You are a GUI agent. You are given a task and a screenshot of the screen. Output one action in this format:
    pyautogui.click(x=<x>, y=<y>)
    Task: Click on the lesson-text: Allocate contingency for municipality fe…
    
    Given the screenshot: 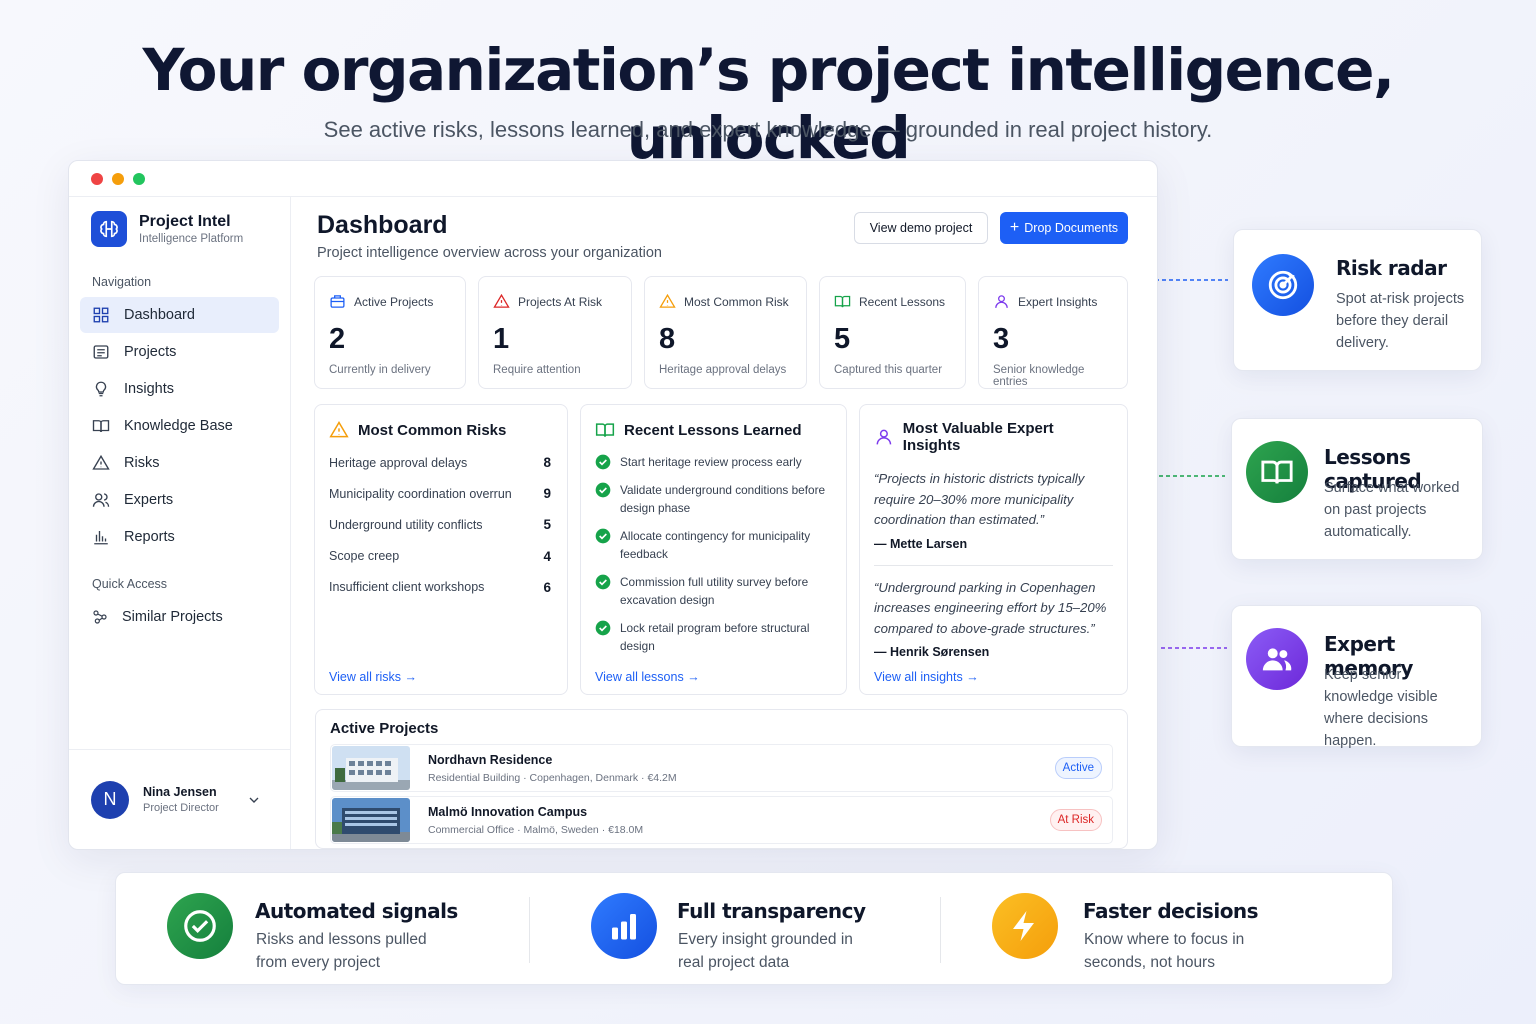 What is the action you would take?
    pyautogui.click(x=715, y=545)
    